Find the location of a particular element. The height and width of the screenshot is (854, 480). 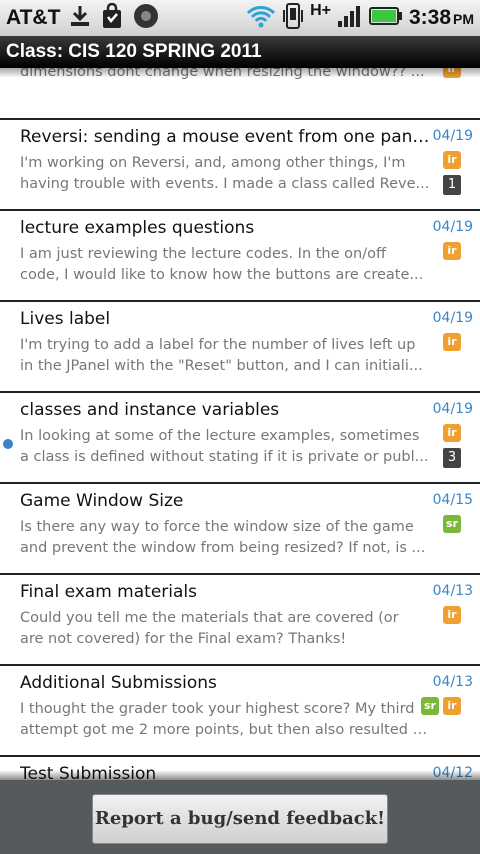

carrier-label: AT&T is located at coordinates (33, 17).